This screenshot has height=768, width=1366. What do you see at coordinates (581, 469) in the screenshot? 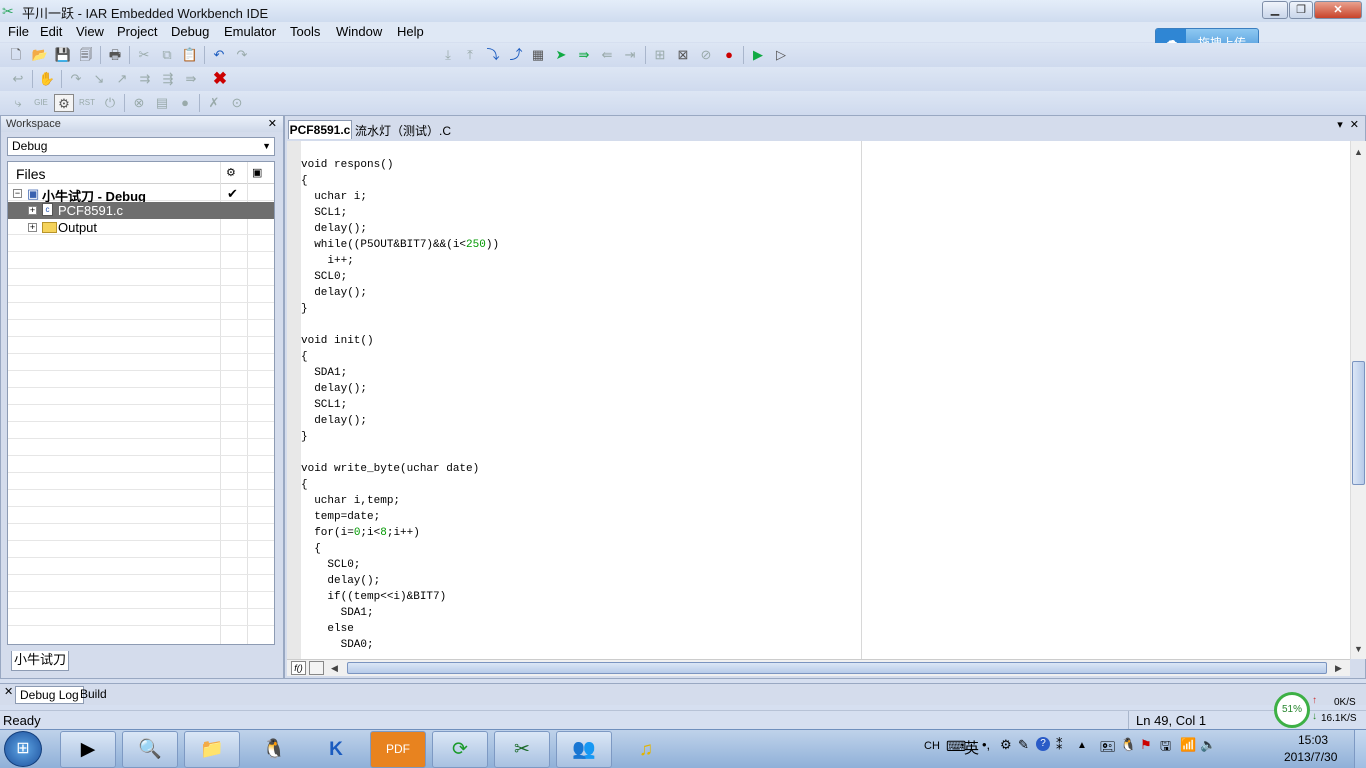
I see `code-line: void write_byte(uchar date)` at bounding box center [581, 469].